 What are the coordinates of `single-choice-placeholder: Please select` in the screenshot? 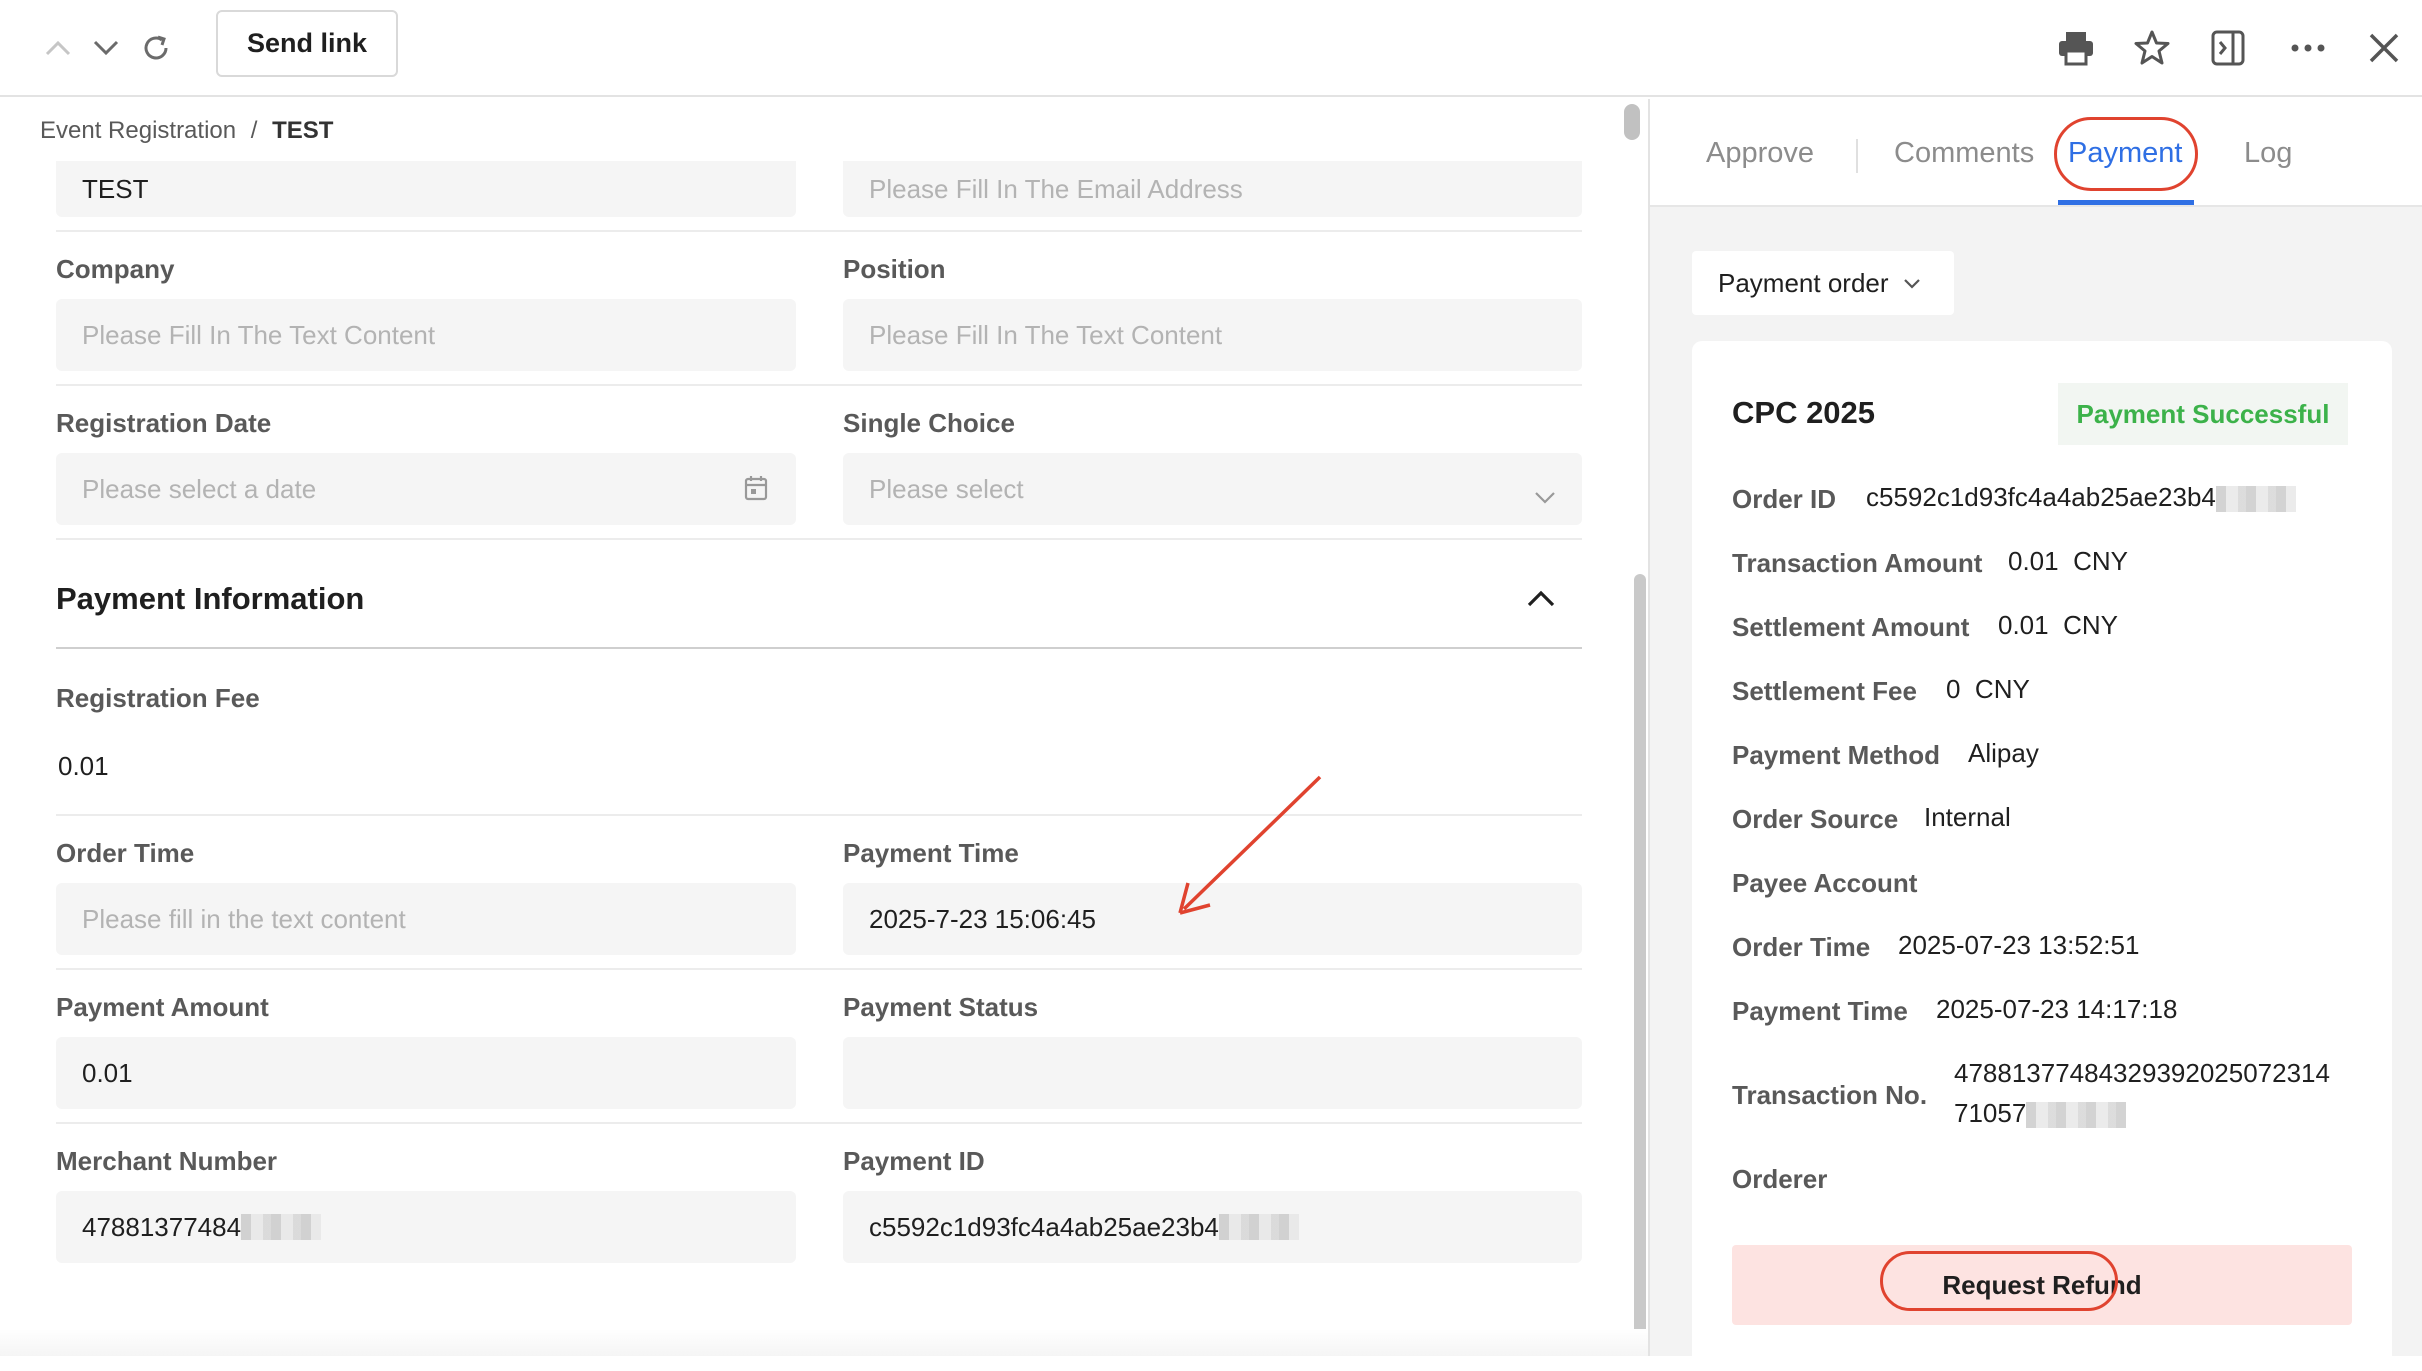 It's located at (946, 488).